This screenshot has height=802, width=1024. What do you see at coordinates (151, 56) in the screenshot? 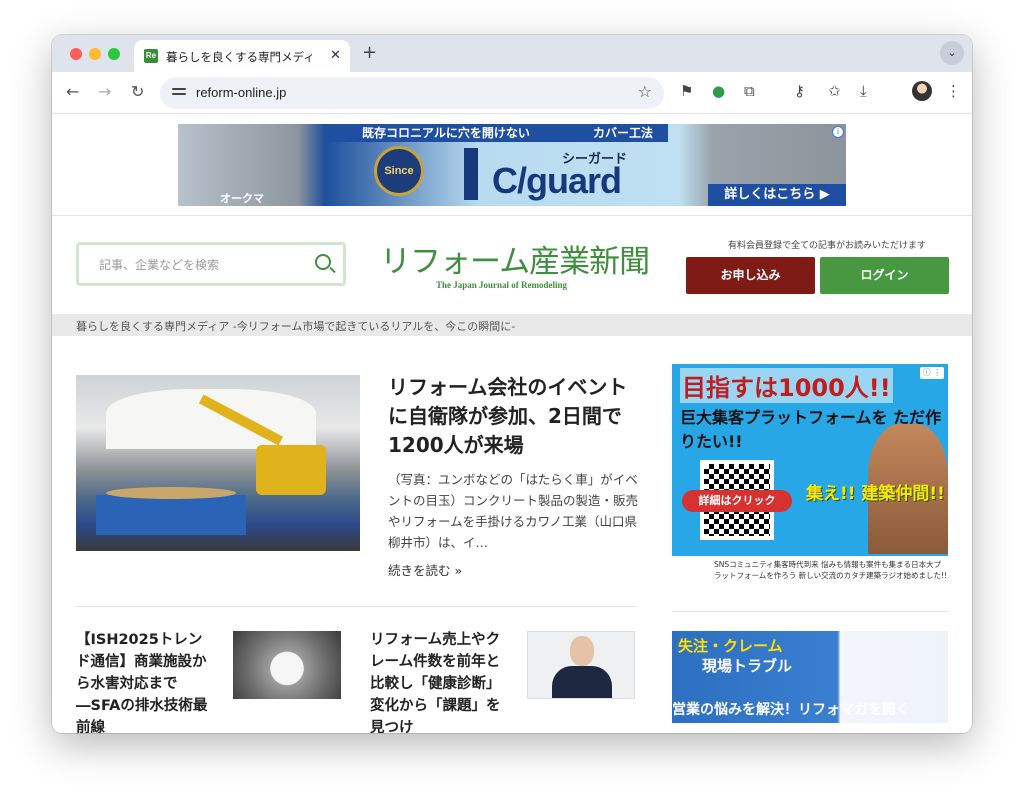
I see `site-favicon-icon: Re` at bounding box center [151, 56].